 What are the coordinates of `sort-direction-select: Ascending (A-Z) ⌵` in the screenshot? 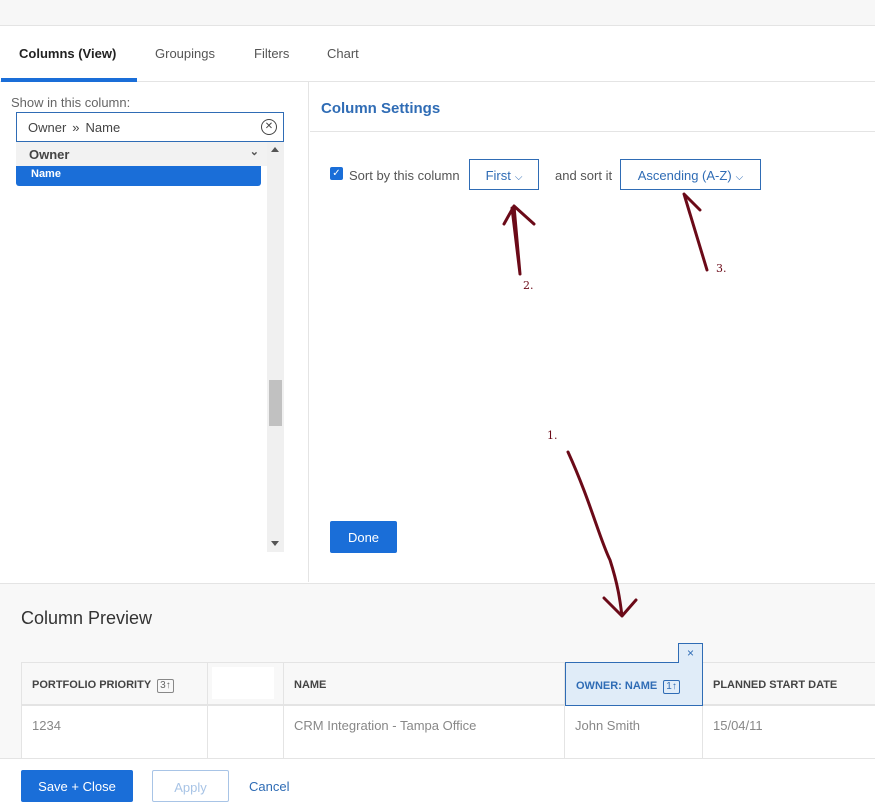 It's located at (690, 174).